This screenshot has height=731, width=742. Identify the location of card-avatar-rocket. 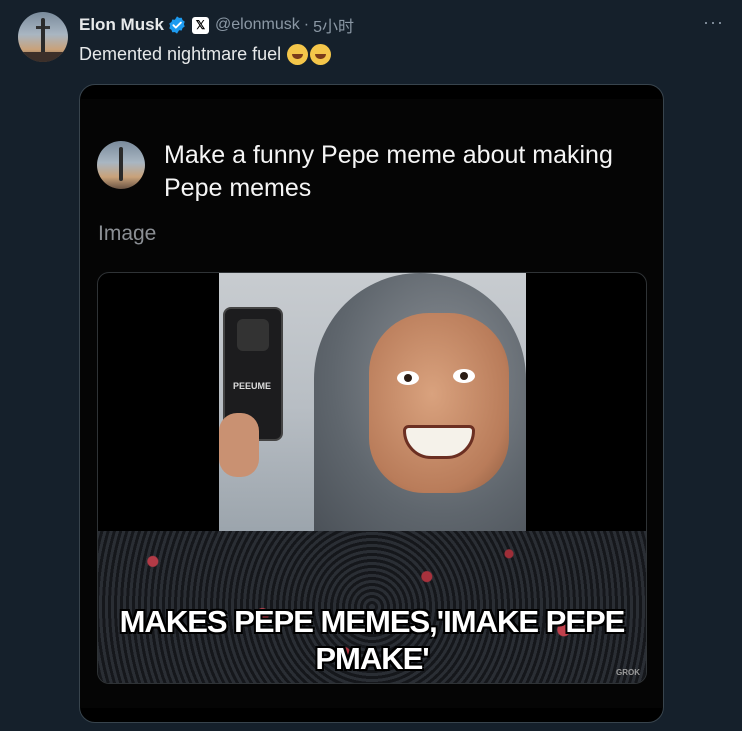
(121, 164).